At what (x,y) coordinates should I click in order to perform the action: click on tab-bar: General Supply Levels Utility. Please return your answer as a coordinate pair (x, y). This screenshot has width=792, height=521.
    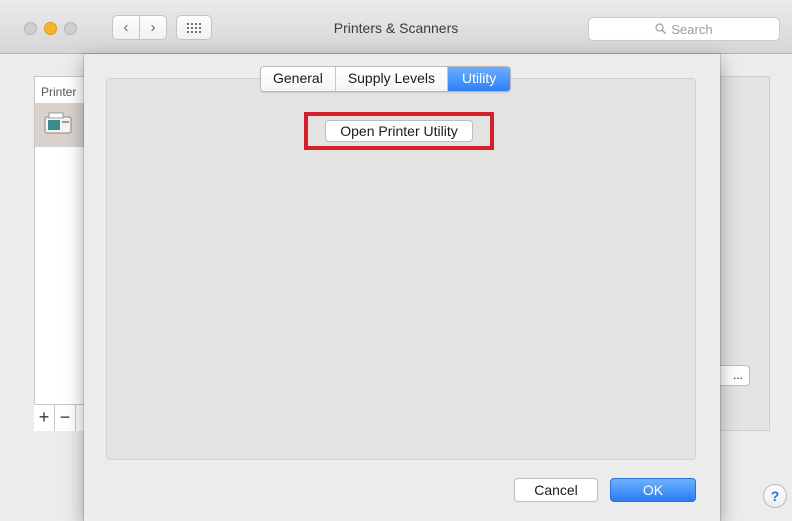
    Looking at the image, I should click on (386, 79).